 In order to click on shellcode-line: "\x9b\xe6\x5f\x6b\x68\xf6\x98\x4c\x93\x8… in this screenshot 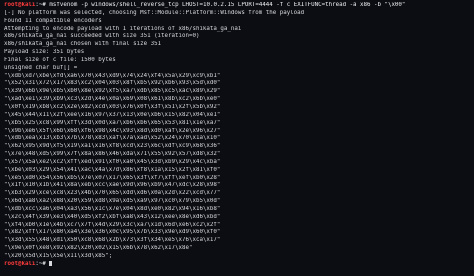, I will do `click(112, 130)`.